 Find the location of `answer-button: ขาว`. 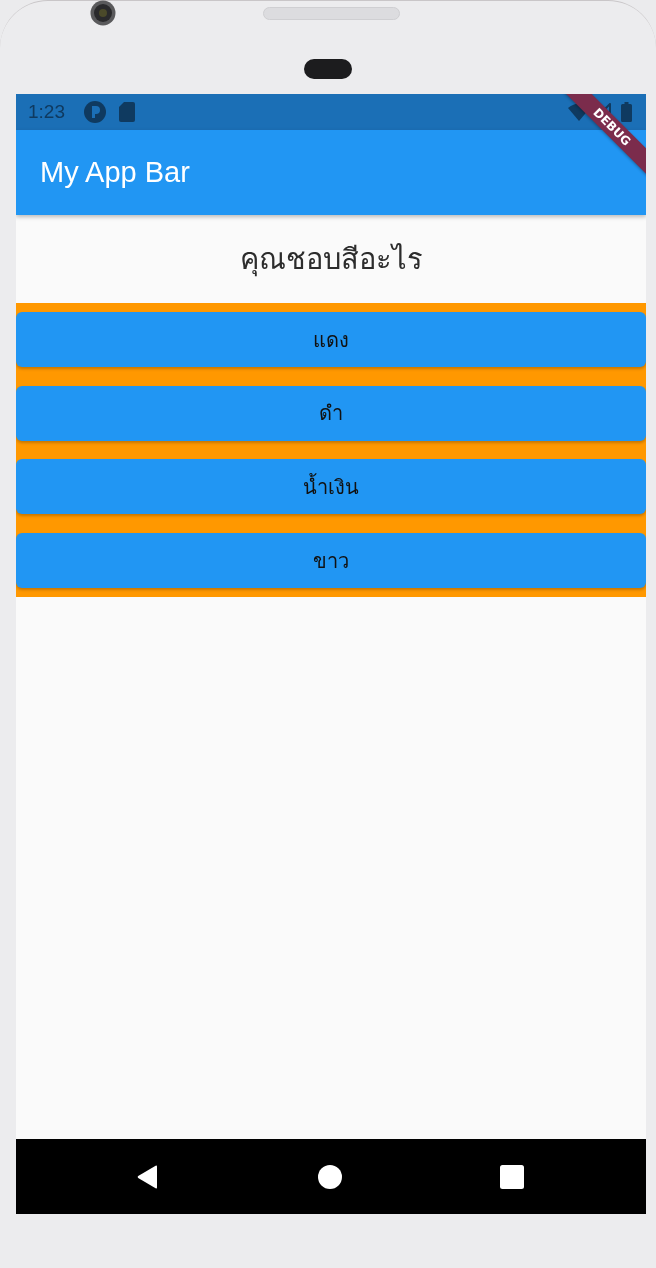

answer-button: ขาว is located at coordinates (331, 561).